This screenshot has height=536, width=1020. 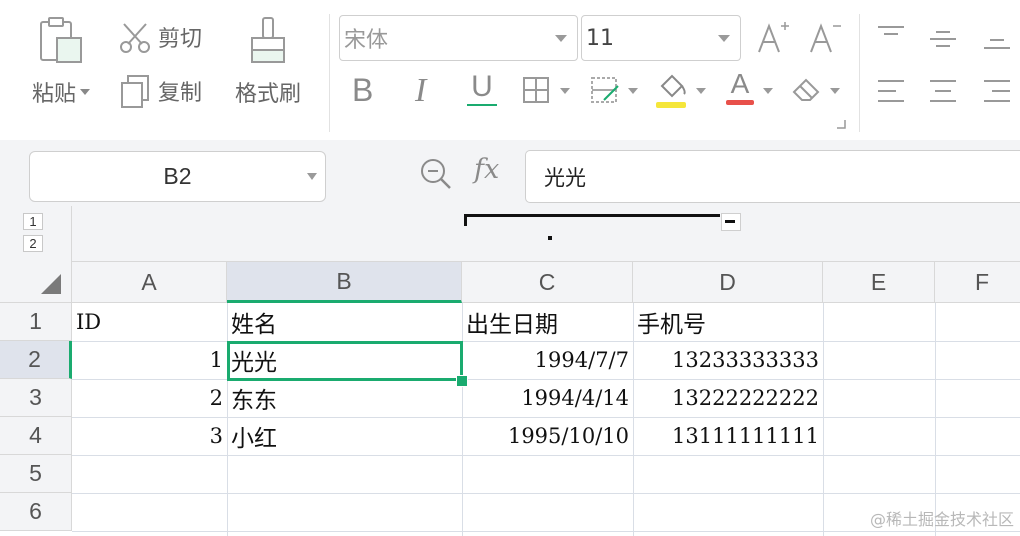 I want to click on group-collapse-button, so click(x=731, y=222).